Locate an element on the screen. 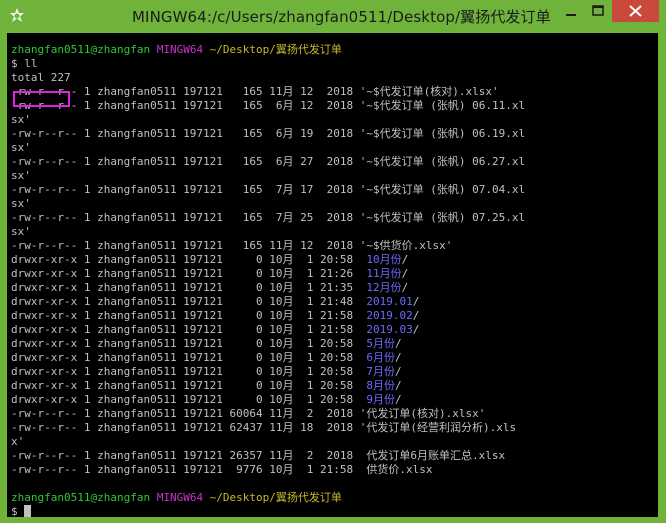 The image size is (666, 523). close-button is located at coordinates (635, 11).